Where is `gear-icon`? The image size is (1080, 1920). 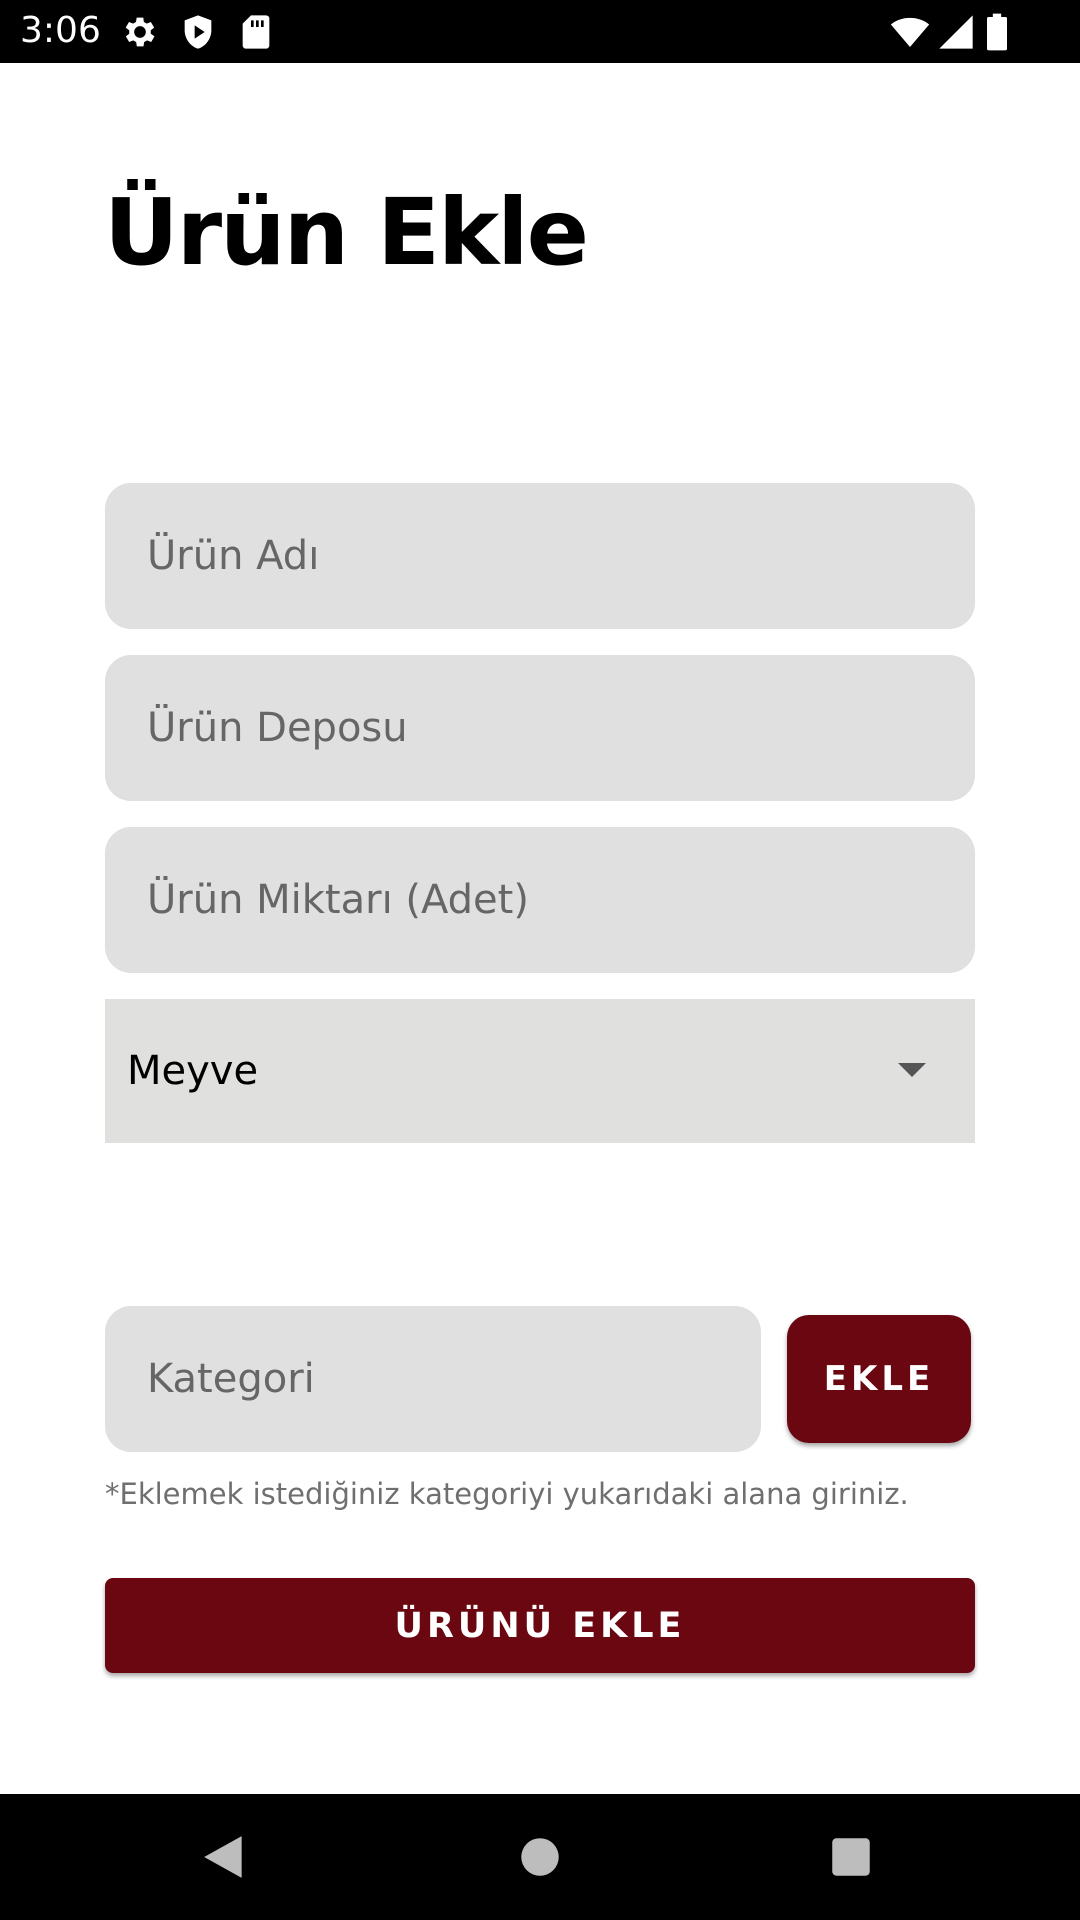 gear-icon is located at coordinates (140, 32).